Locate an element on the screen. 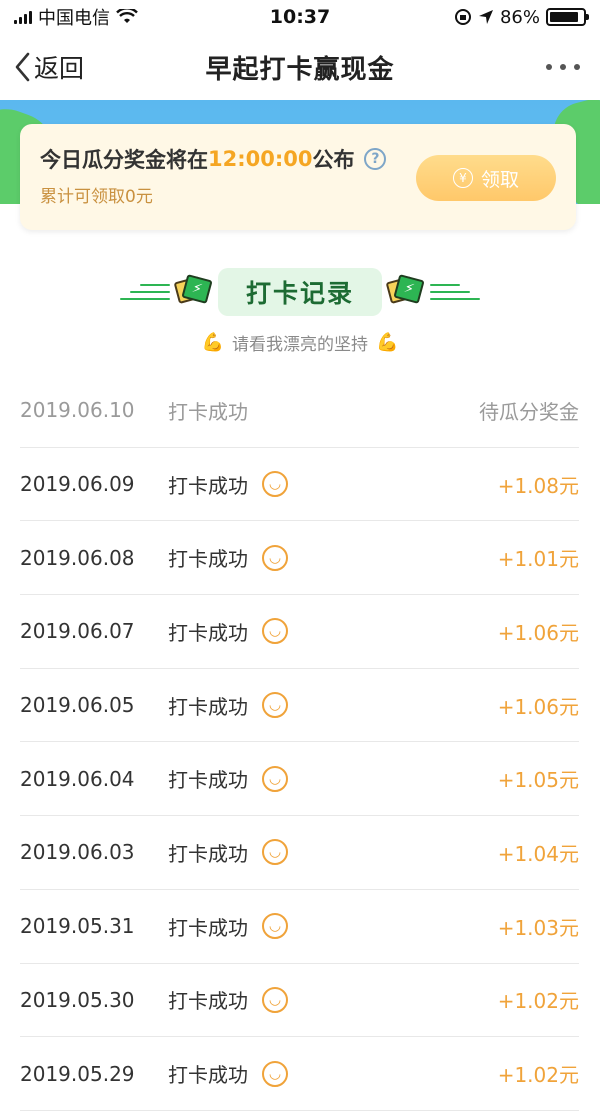 Image resolution: width=600 pixels, height=1111 pixels. claim-label: 领取 is located at coordinates (499, 179).